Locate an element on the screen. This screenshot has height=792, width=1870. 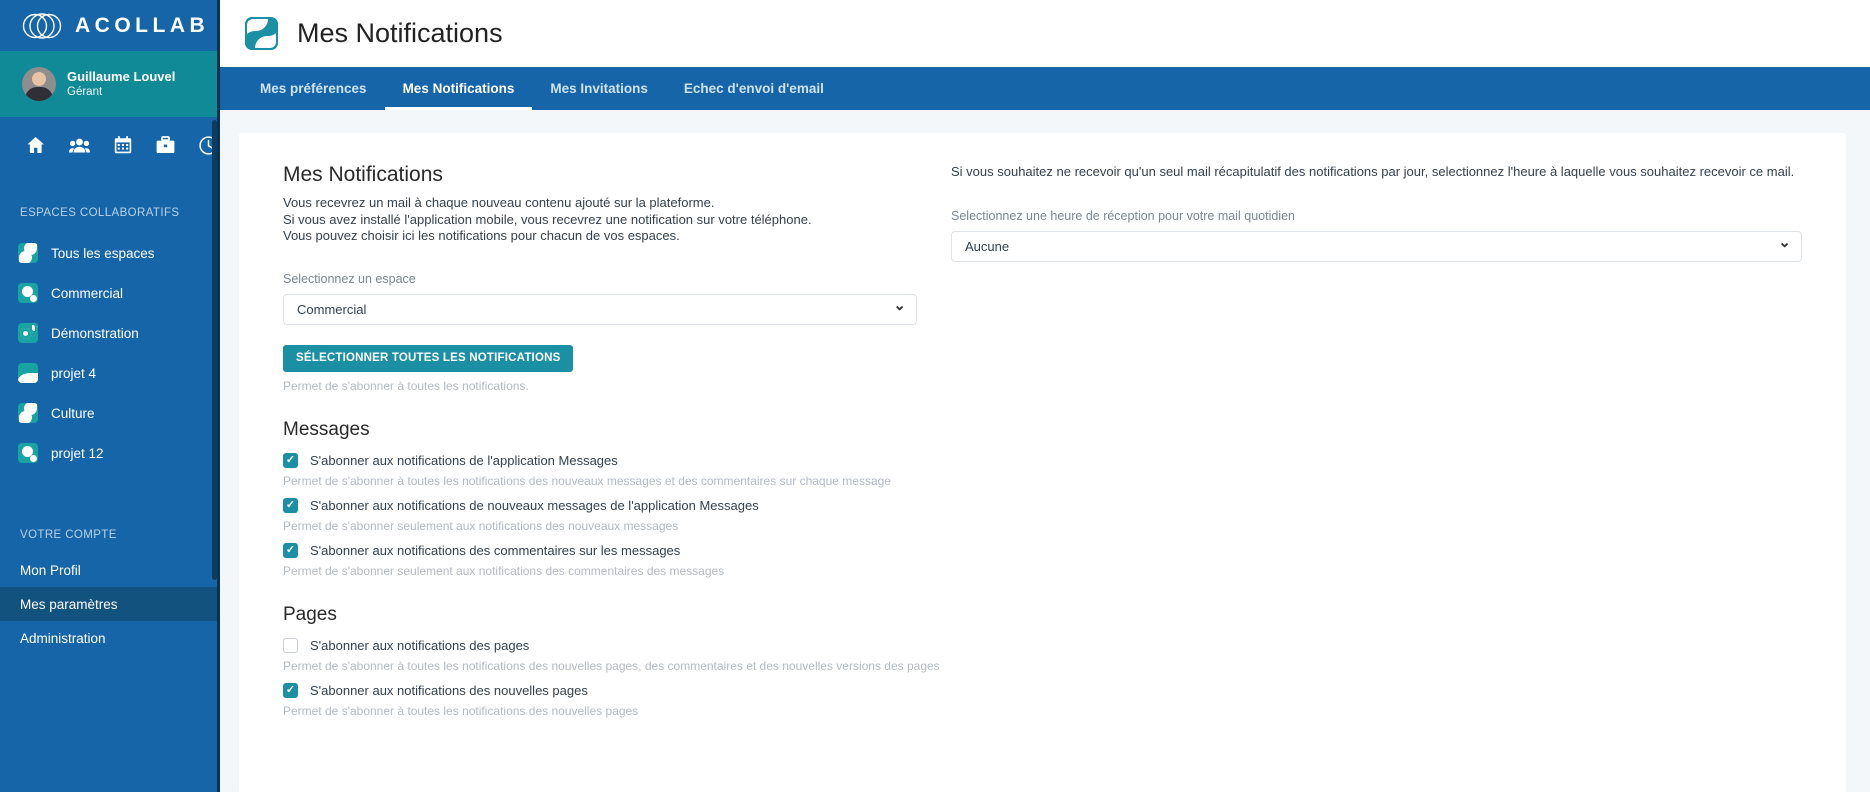
space-select: Commercial ⌄ is located at coordinates (600, 309).